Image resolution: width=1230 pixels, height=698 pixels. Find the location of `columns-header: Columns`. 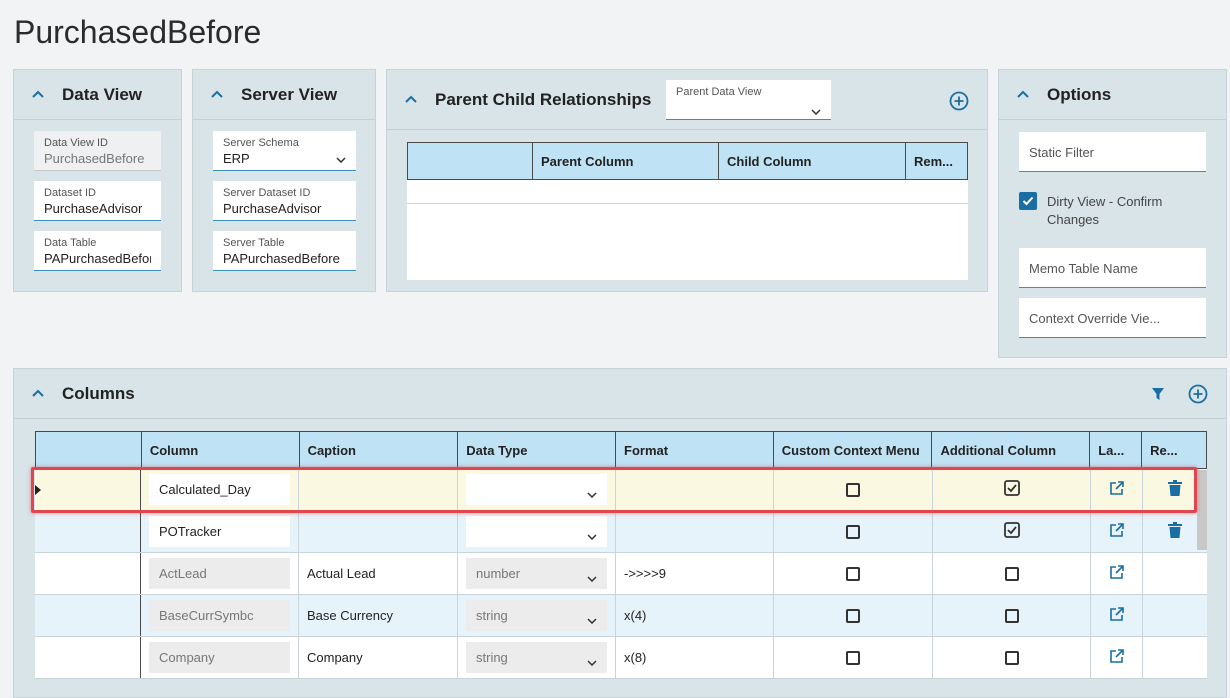

columns-header: Columns is located at coordinates (620, 394).